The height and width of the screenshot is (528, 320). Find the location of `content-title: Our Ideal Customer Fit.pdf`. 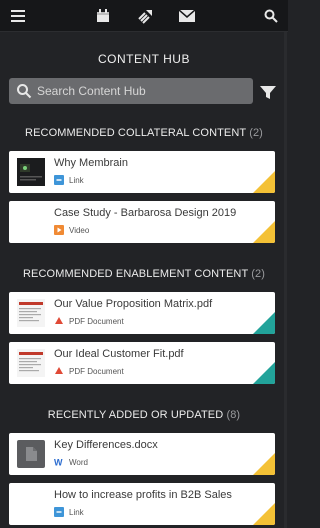

content-title: Our Ideal Customer Fit.pdf is located at coordinates (119, 354).